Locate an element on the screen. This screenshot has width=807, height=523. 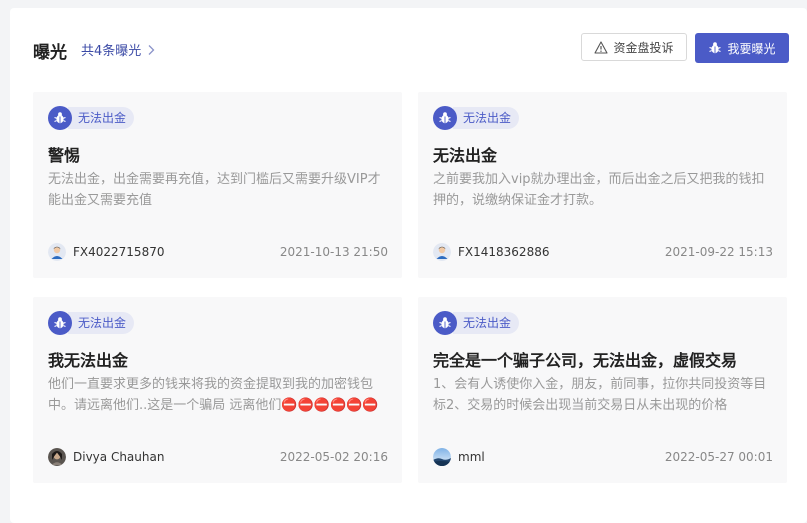
card-username: Divya Chauhan is located at coordinates (119, 457).